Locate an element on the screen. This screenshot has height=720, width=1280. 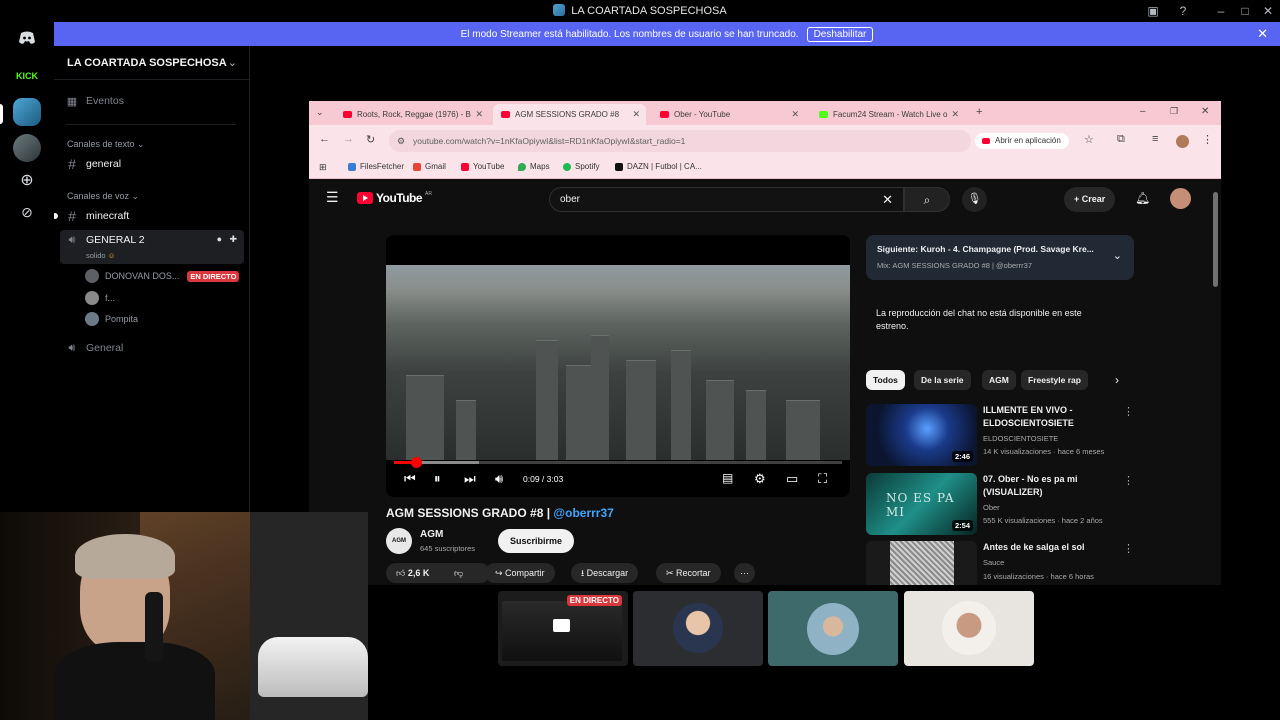
add-member-icon: ✚ is located at coordinates (233, 239).